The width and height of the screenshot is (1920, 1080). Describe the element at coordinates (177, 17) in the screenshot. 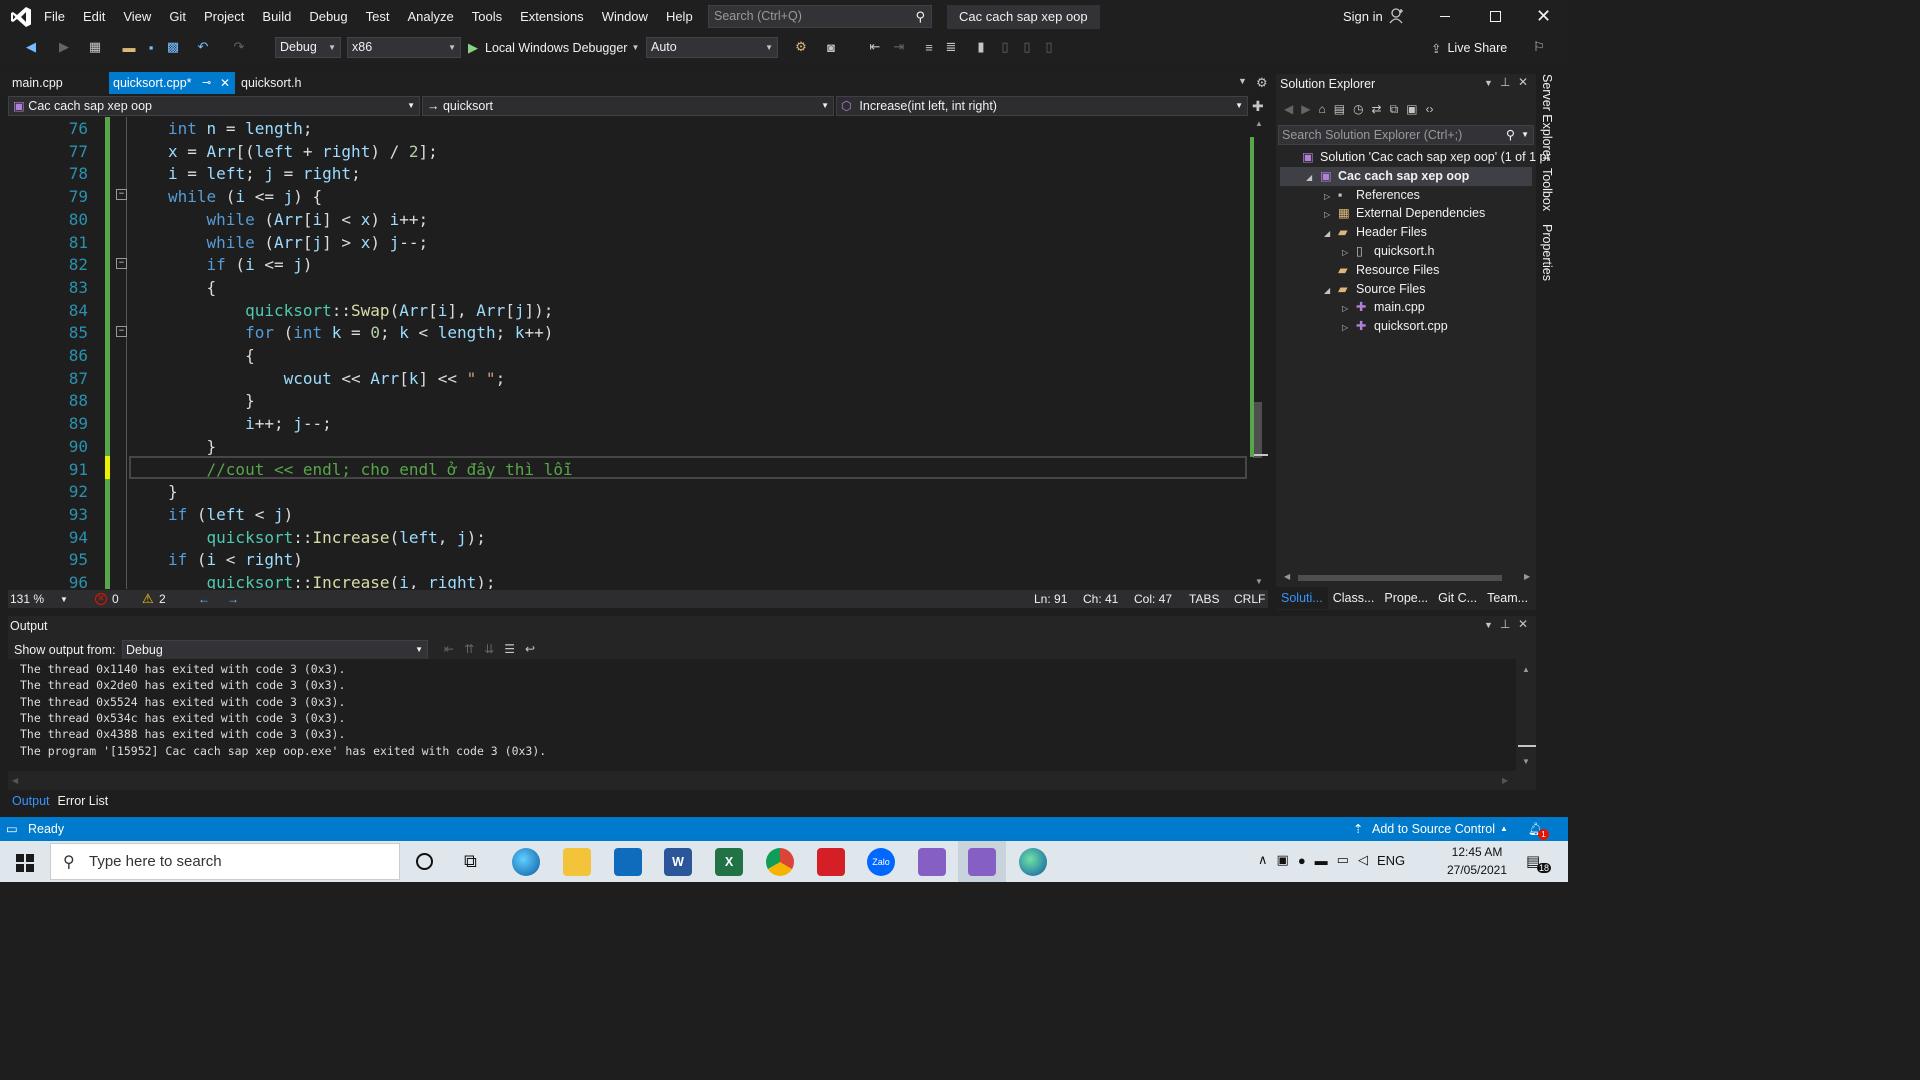

I see `menu-git: Git` at that location.